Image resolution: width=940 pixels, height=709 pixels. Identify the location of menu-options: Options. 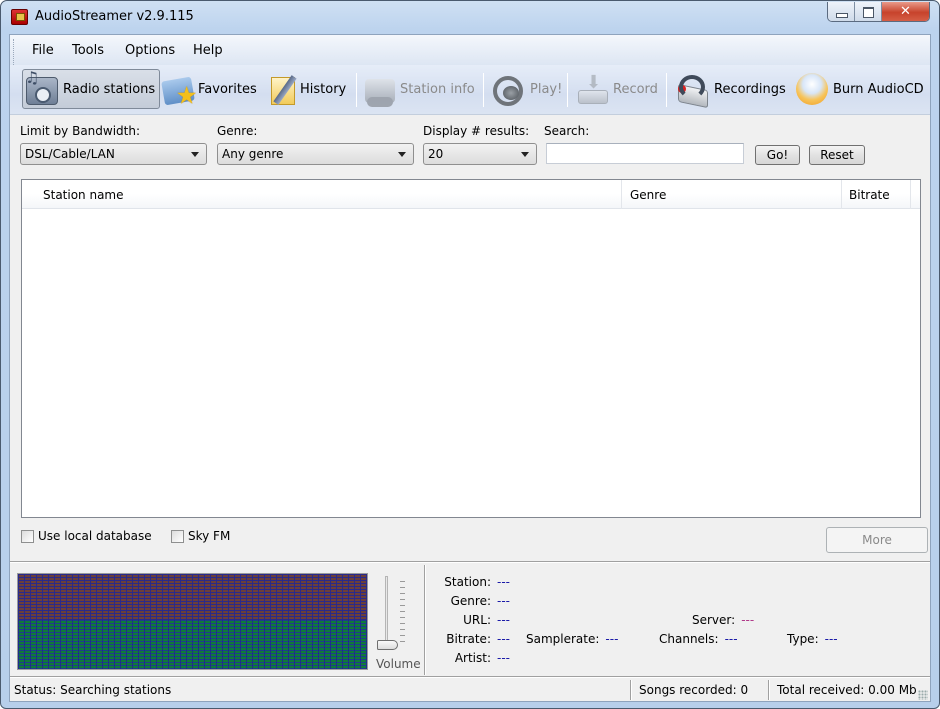
(150, 50).